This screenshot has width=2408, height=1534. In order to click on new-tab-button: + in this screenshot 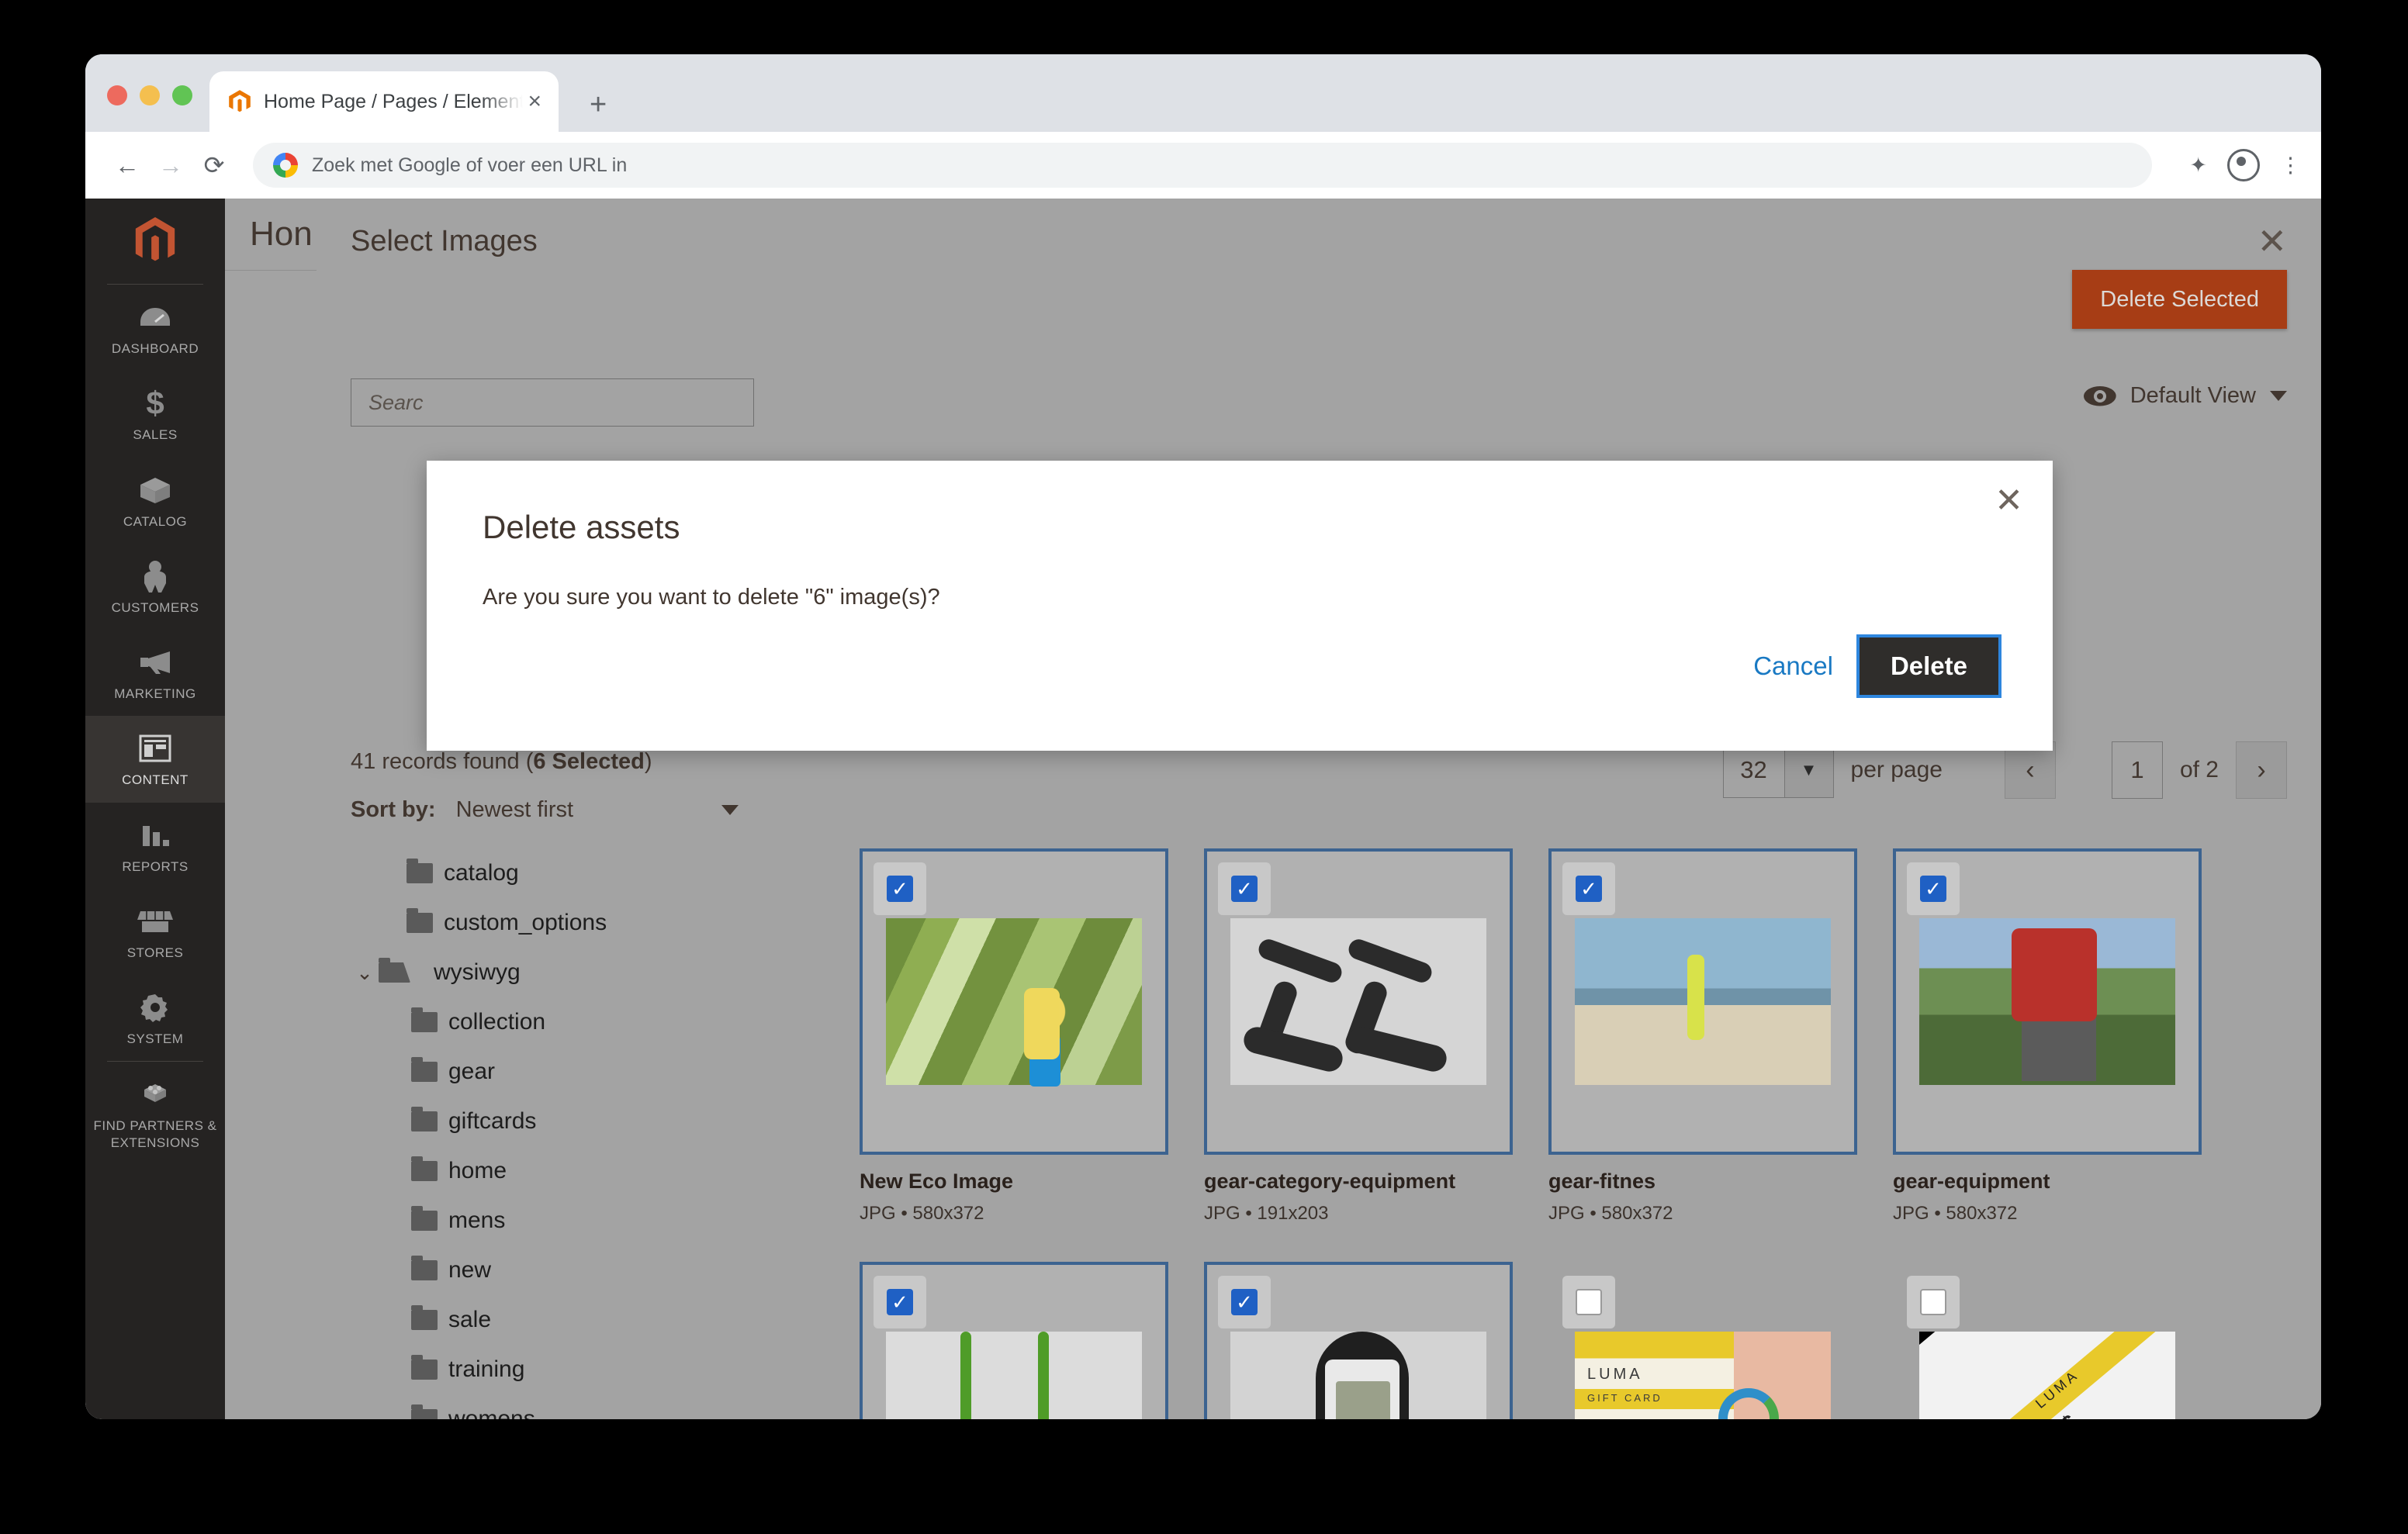, I will do `click(598, 104)`.